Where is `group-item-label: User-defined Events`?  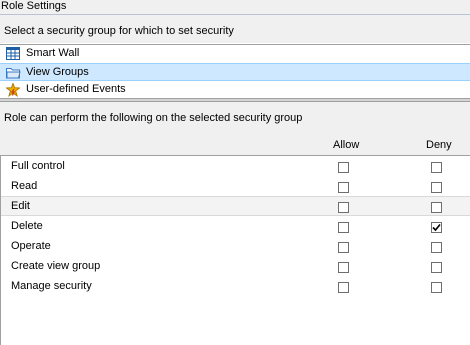 group-item-label: User-defined Events is located at coordinates (76, 89).